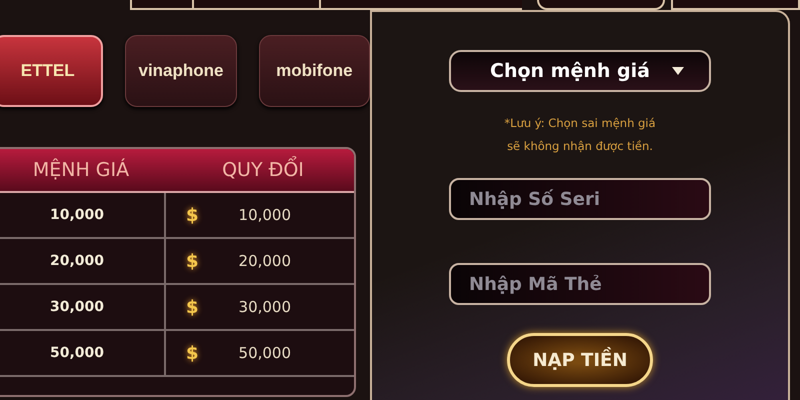  What do you see at coordinates (580, 123) in the screenshot?
I see `warning-note: *Lưu ý: Chọn sai mệnh giá` at bounding box center [580, 123].